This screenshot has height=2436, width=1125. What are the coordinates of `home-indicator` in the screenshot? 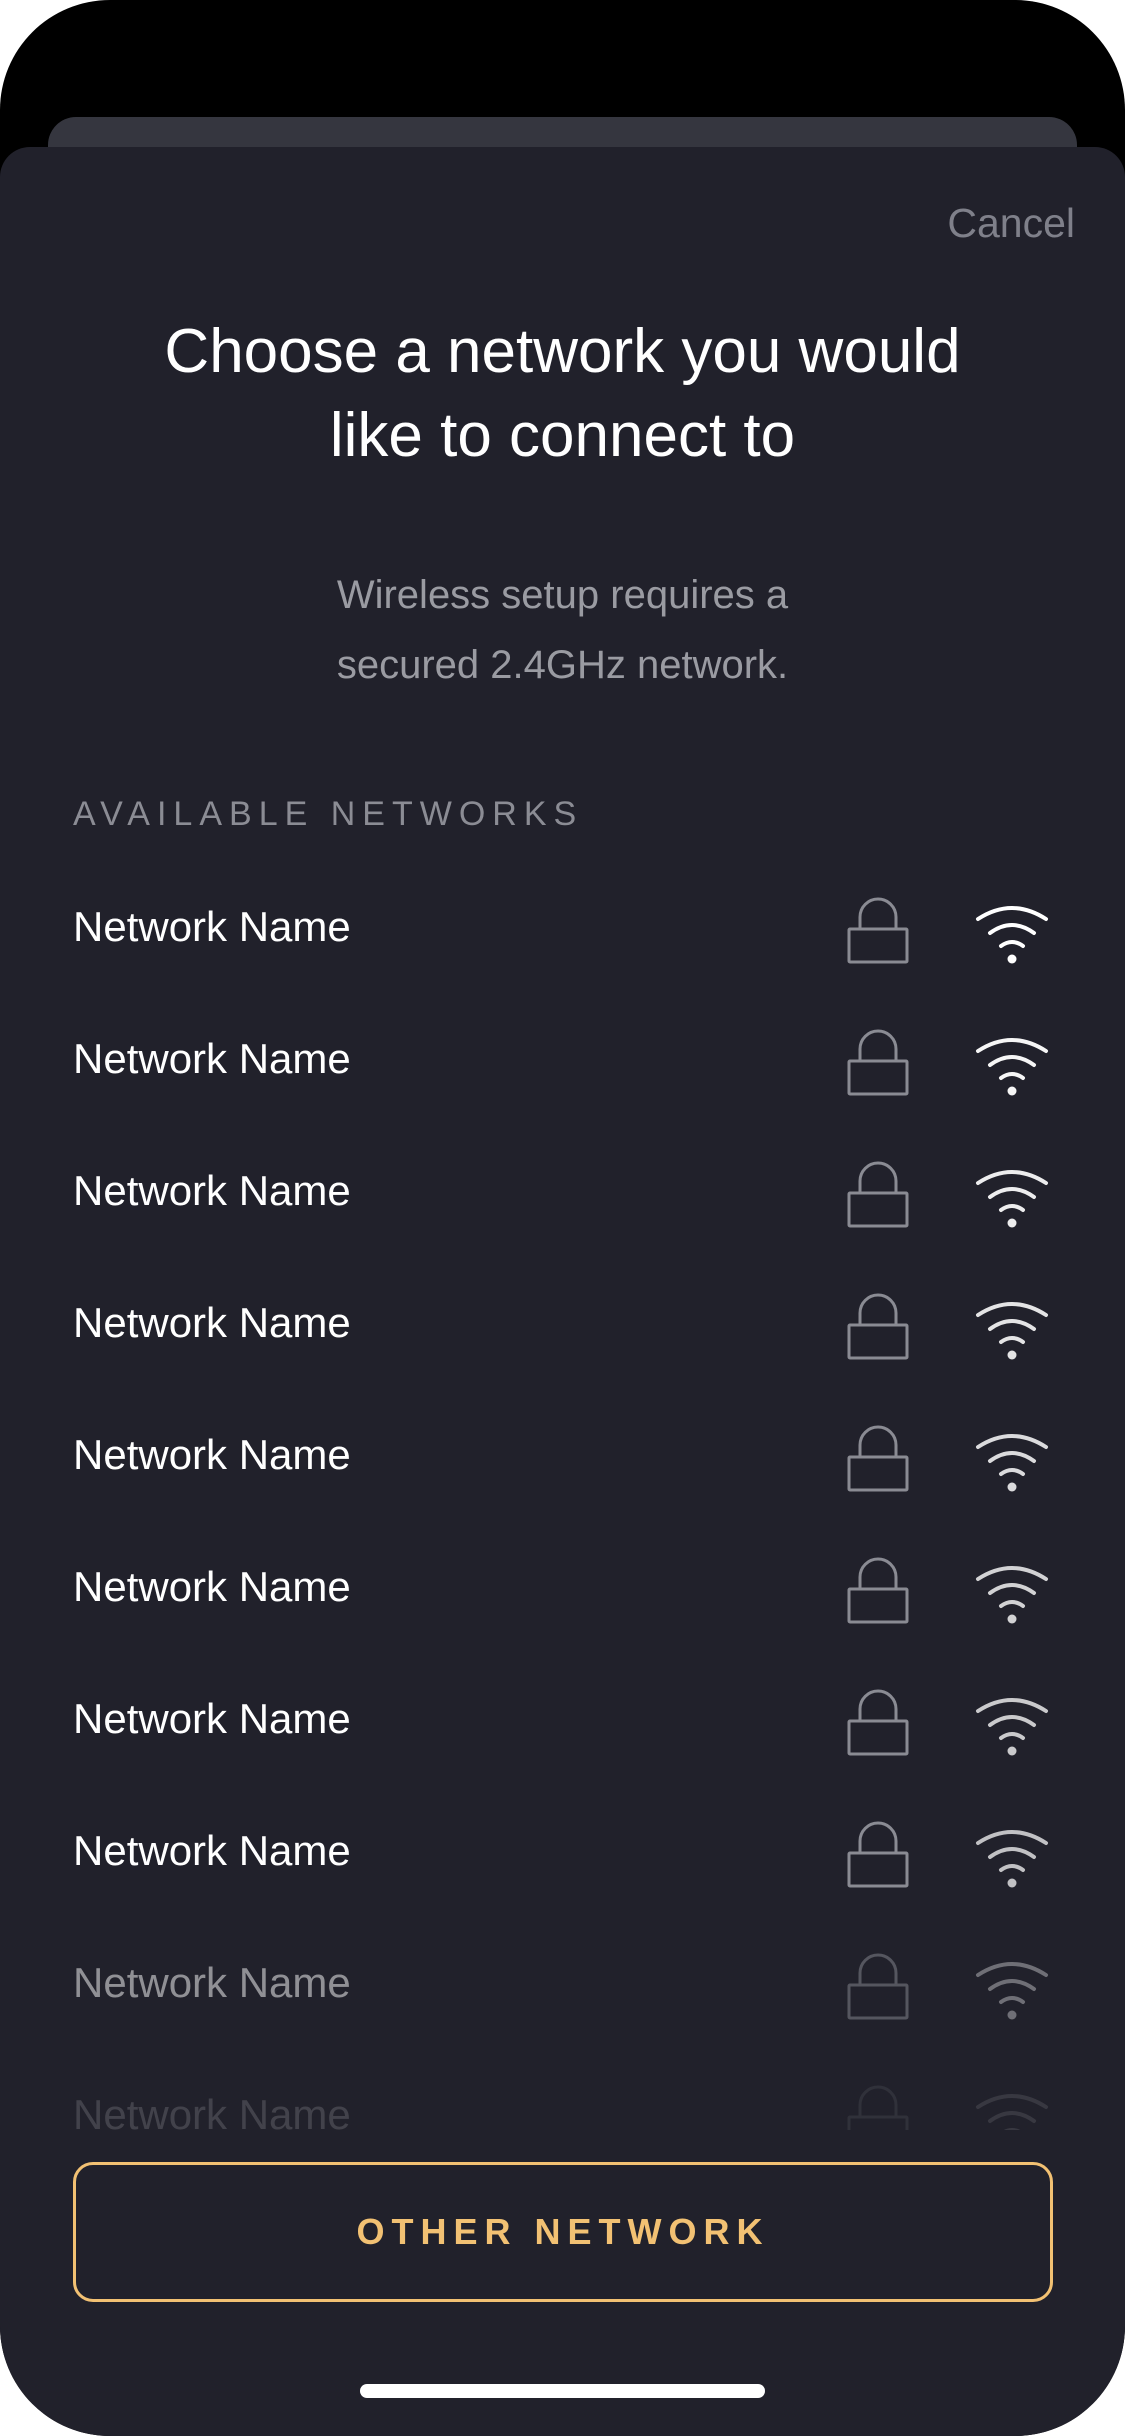 It's located at (562, 2391).